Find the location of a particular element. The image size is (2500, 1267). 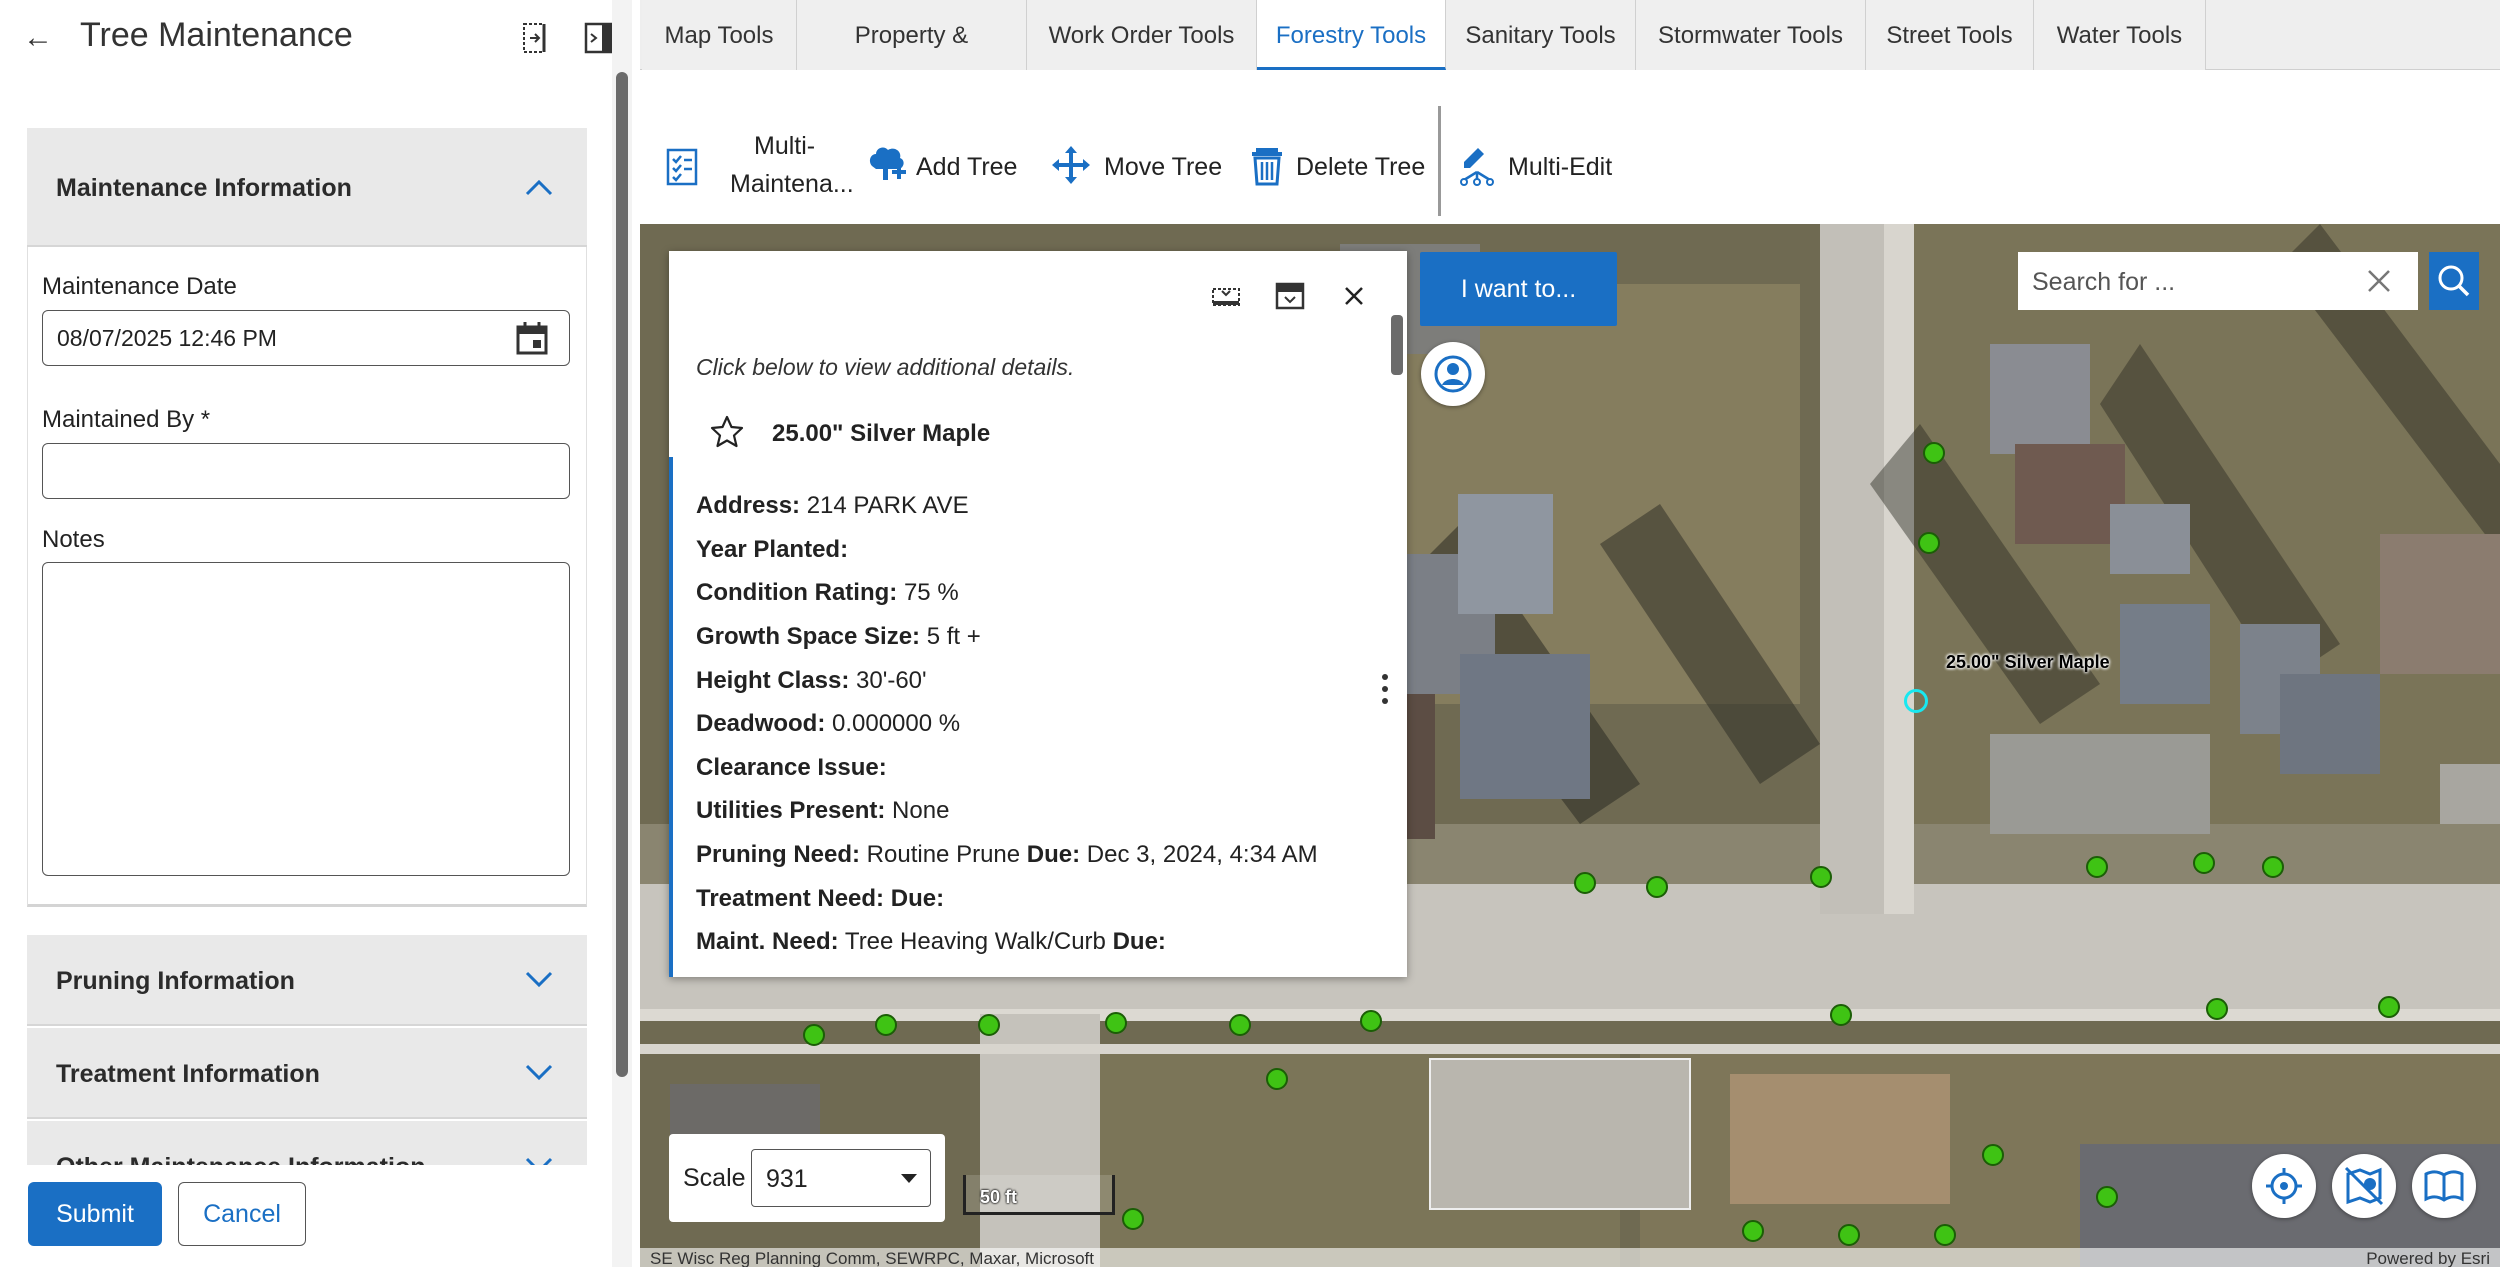

tab-water-tools: Water Tools is located at coordinates (2120, 35).